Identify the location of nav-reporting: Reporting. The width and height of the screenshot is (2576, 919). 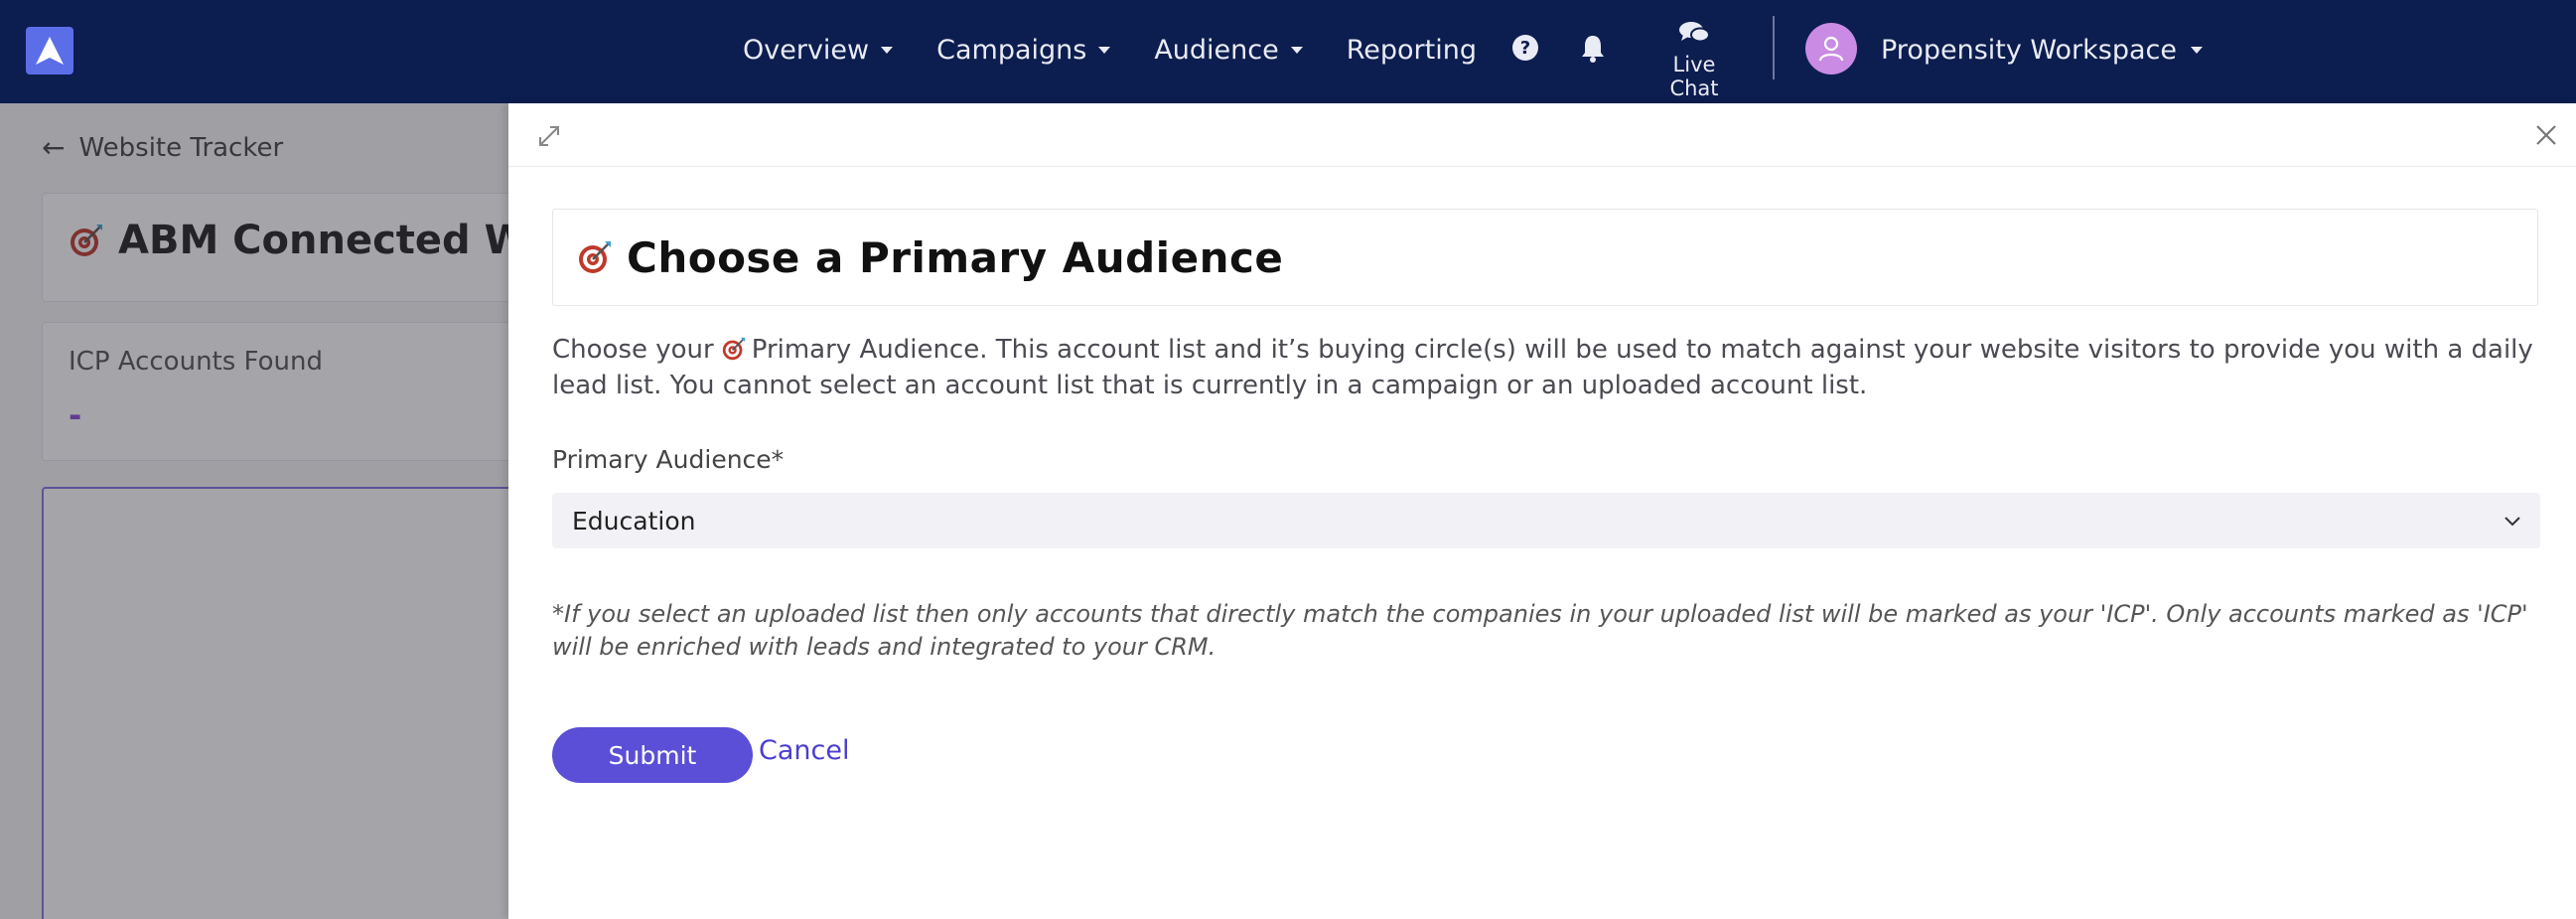
(1412, 50).